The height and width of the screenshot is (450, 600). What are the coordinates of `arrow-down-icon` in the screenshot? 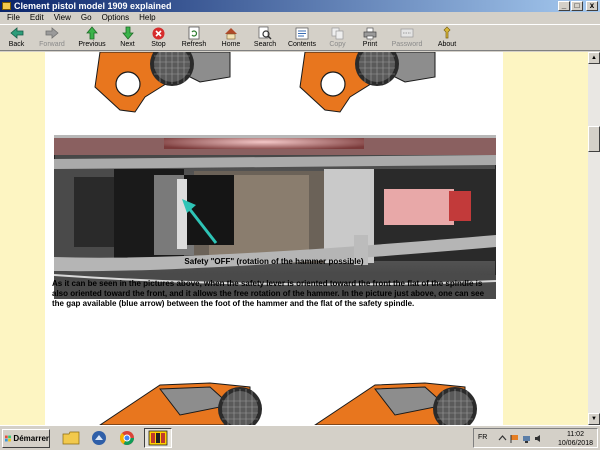 It's located at (128, 33).